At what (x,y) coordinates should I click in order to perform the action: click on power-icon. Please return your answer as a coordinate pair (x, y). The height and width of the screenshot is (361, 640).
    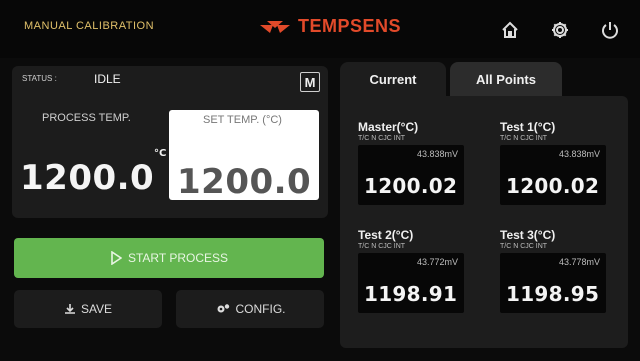
    Looking at the image, I should click on (610, 30).